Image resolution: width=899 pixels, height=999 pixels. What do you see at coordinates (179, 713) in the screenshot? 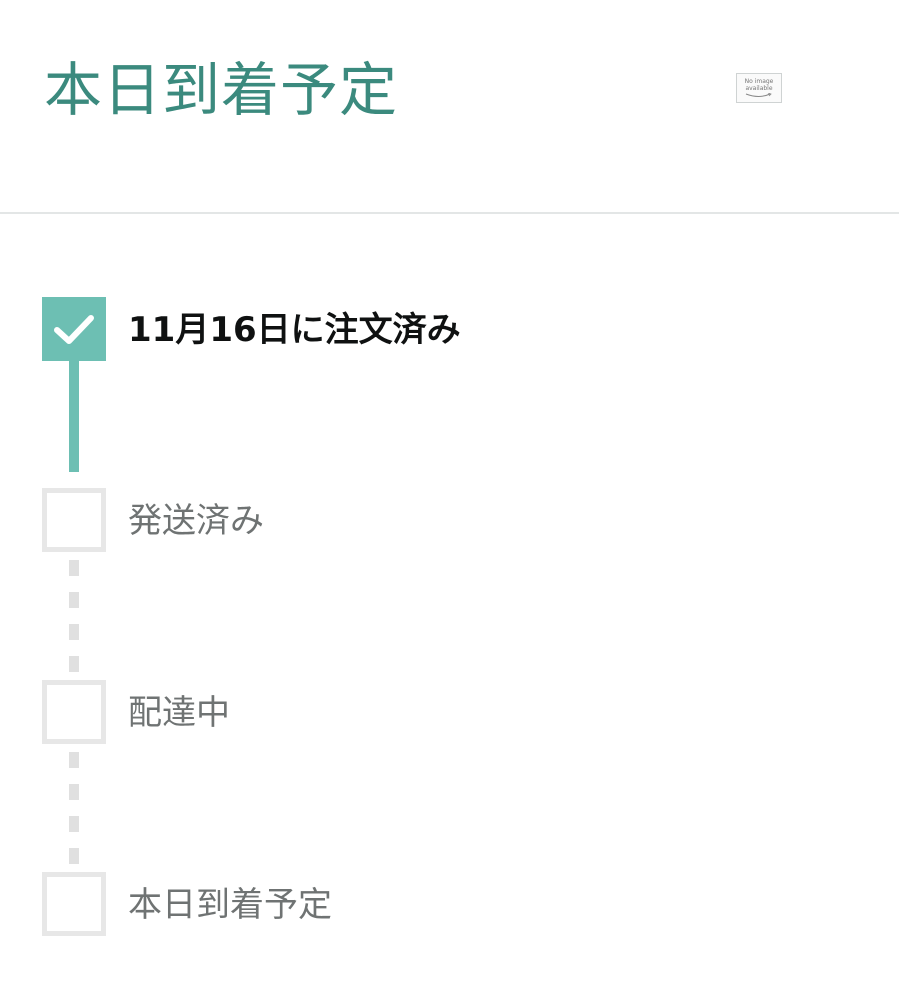
I see `step-out-for-delivery-label: 配達中` at bounding box center [179, 713].